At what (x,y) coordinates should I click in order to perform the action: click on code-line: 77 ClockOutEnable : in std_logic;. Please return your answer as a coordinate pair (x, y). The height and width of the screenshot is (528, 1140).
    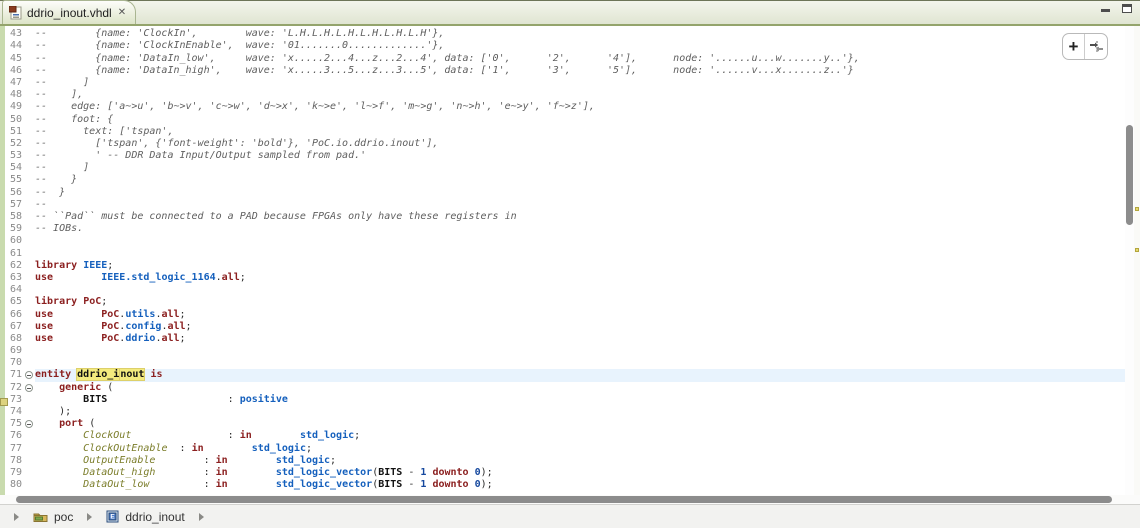
    Looking at the image, I should click on (563, 449).